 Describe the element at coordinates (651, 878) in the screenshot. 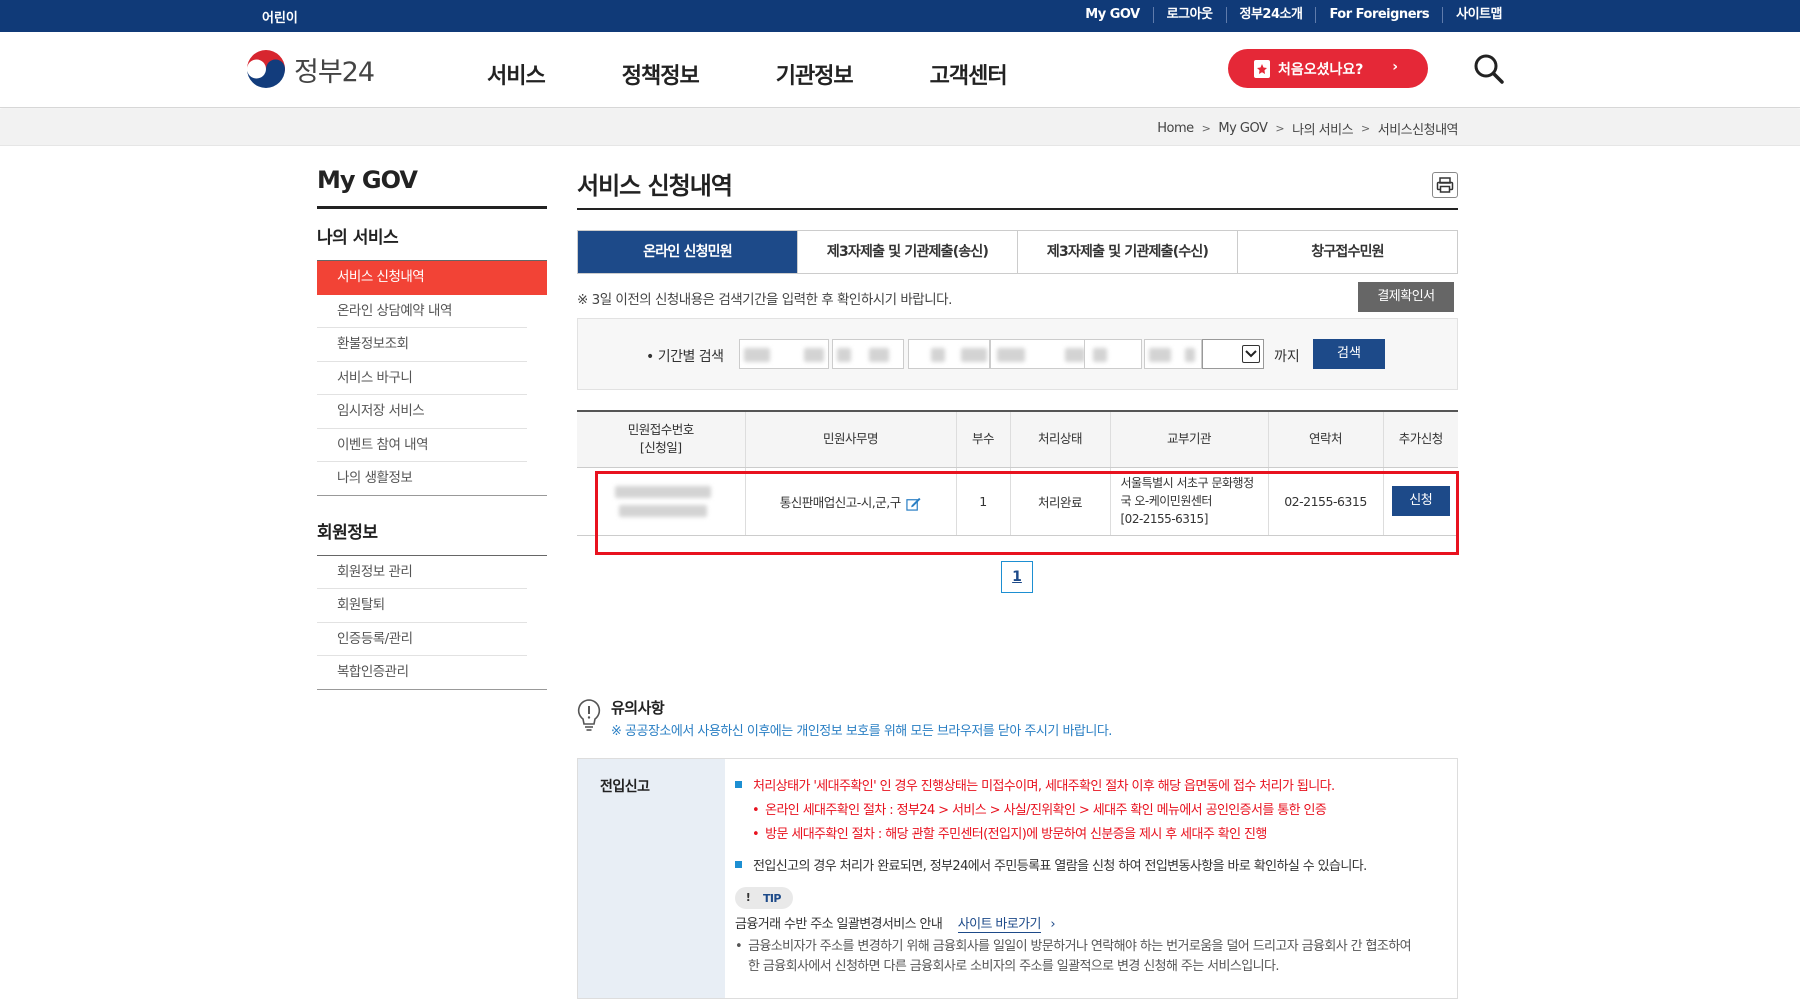

I see `info-heading: 전입신고` at that location.